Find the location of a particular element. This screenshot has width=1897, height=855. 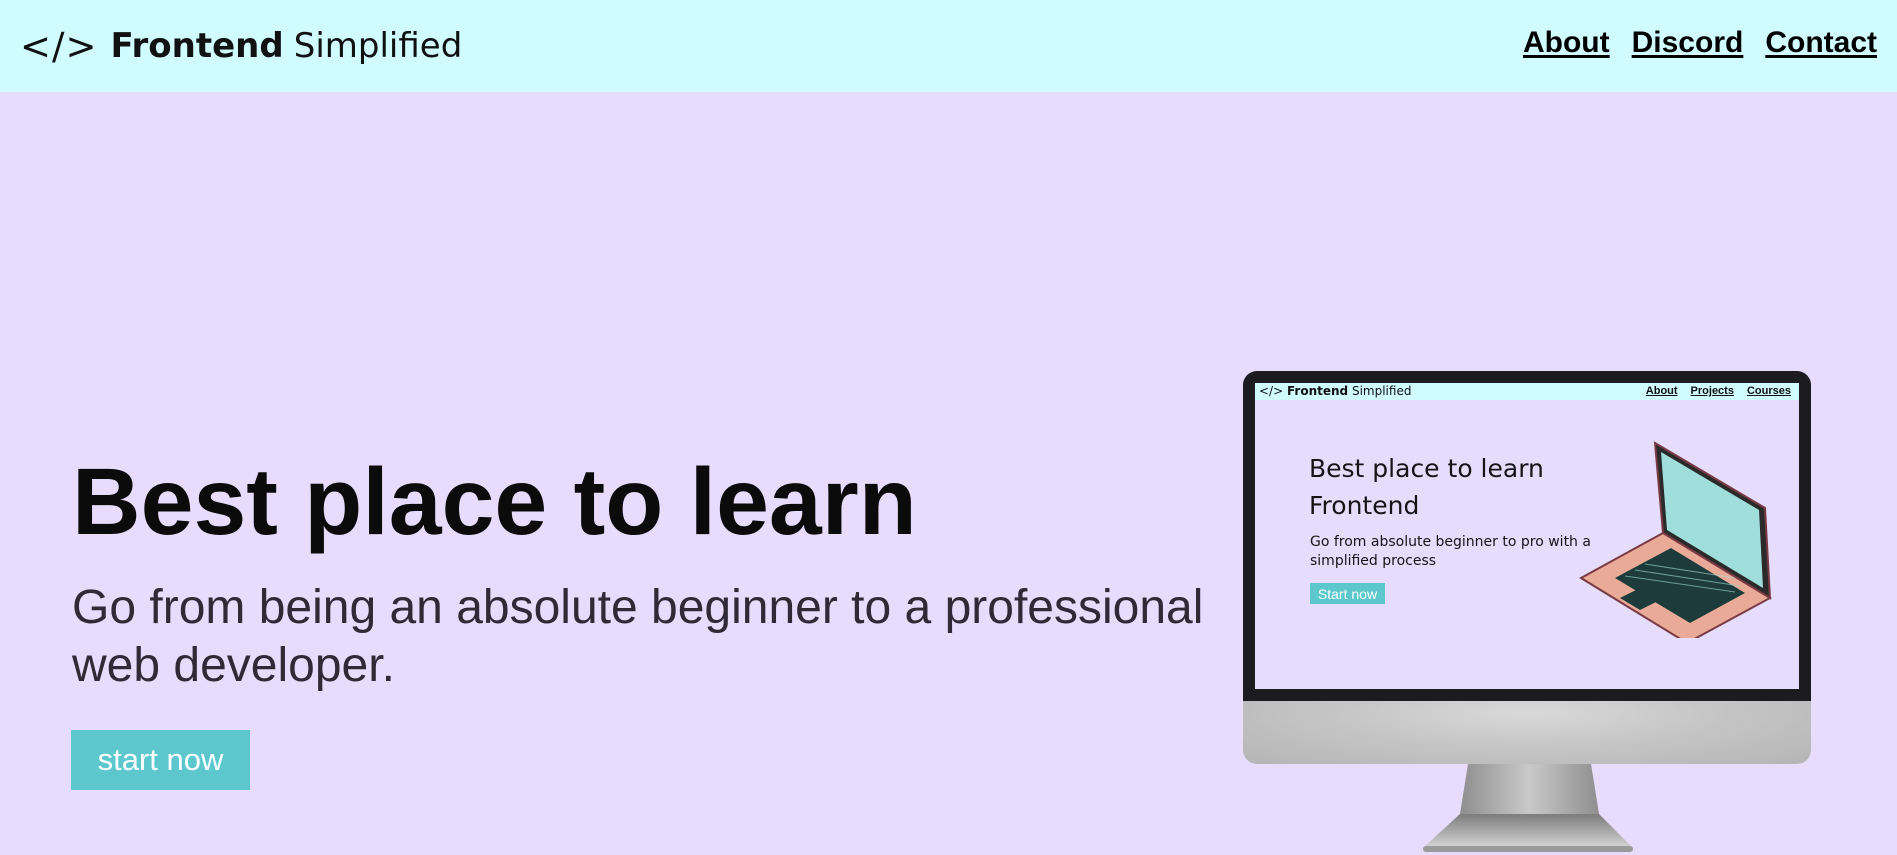

mini-link-courses: Courses is located at coordinates (1768, 391).